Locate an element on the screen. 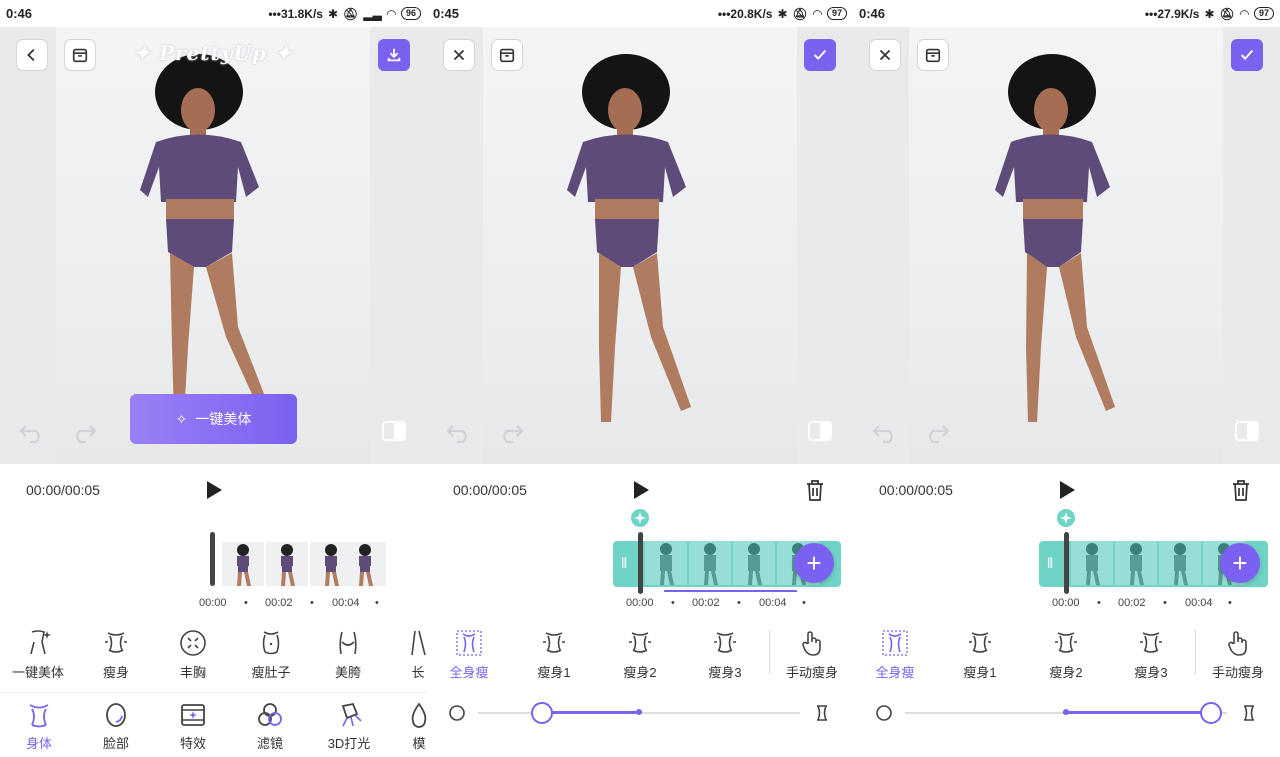 The height and width of the screenshot is (757, 1280). status-bar: 0:46 •••27.9K/s ✱ 🔕︎ ◠ 97 is located at coordinates (1066, 13).